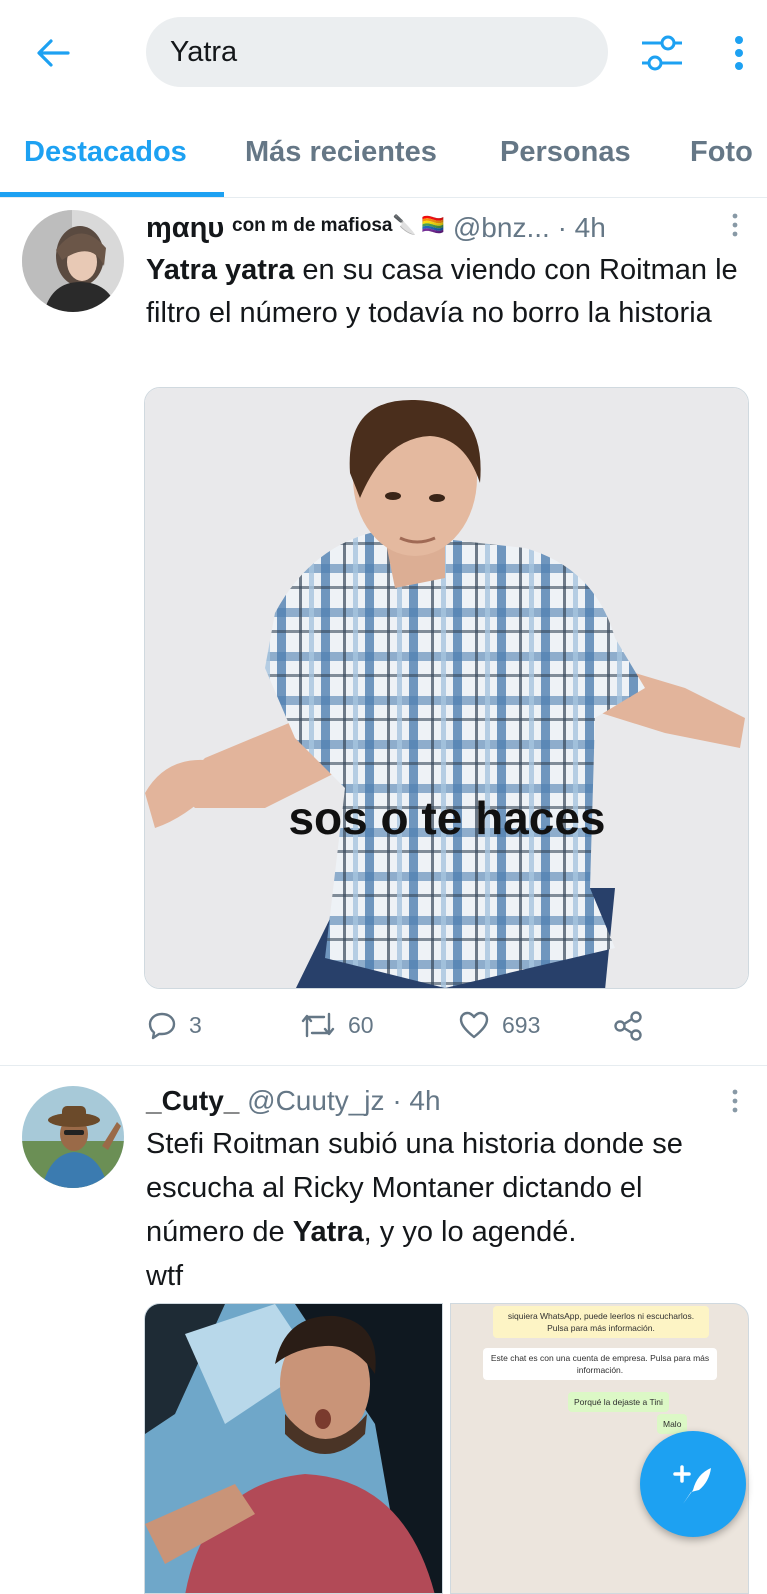 The height and width of the screenshot is (1594, 767). I want to click on tab-fotos: Foto, so click(721, 152).